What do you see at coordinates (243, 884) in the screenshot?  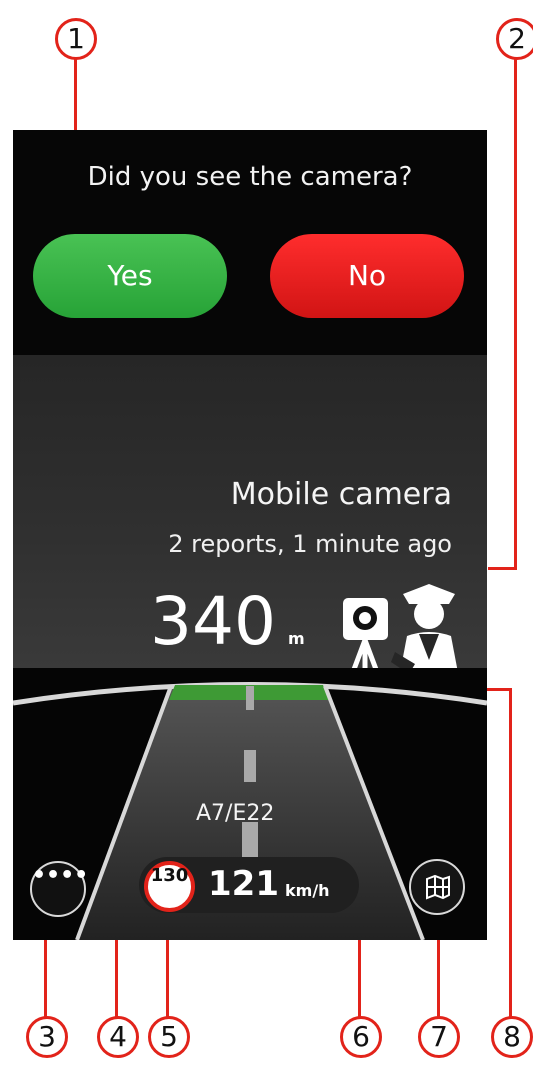 I see `current-speed: 121` at bounding box center [243, 884].